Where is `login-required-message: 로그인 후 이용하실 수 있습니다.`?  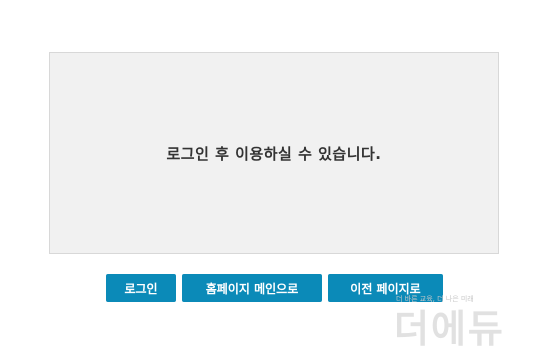 login-required-message: 로그인 후 이용하실 수 있습니다. is located at coordinates (274, 153).